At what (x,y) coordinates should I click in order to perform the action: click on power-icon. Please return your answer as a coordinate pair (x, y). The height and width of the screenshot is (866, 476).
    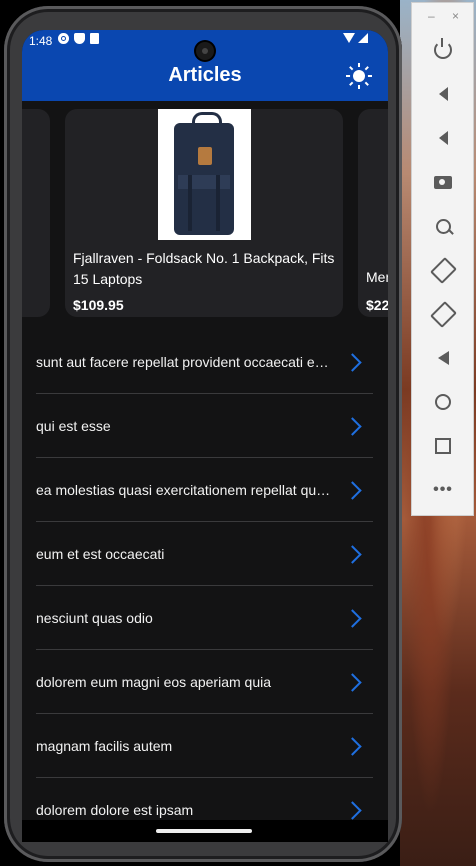
    Looking at the image, I should click on (443, 48).